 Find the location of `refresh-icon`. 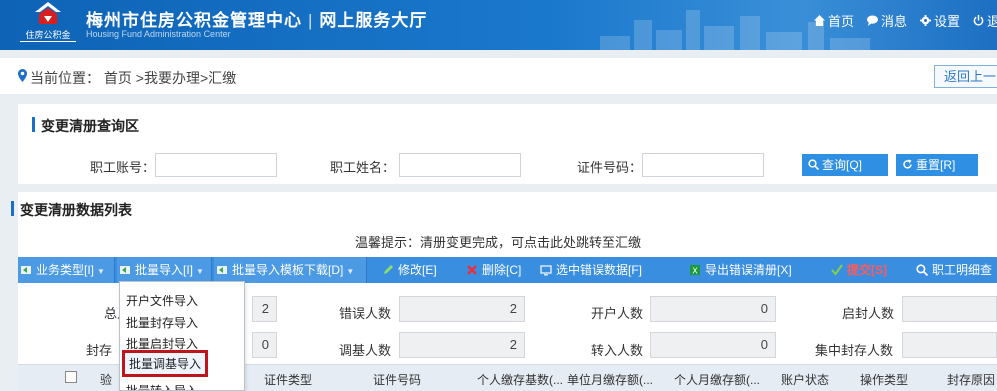

refresh-icon is located at coordinates (907, 164).